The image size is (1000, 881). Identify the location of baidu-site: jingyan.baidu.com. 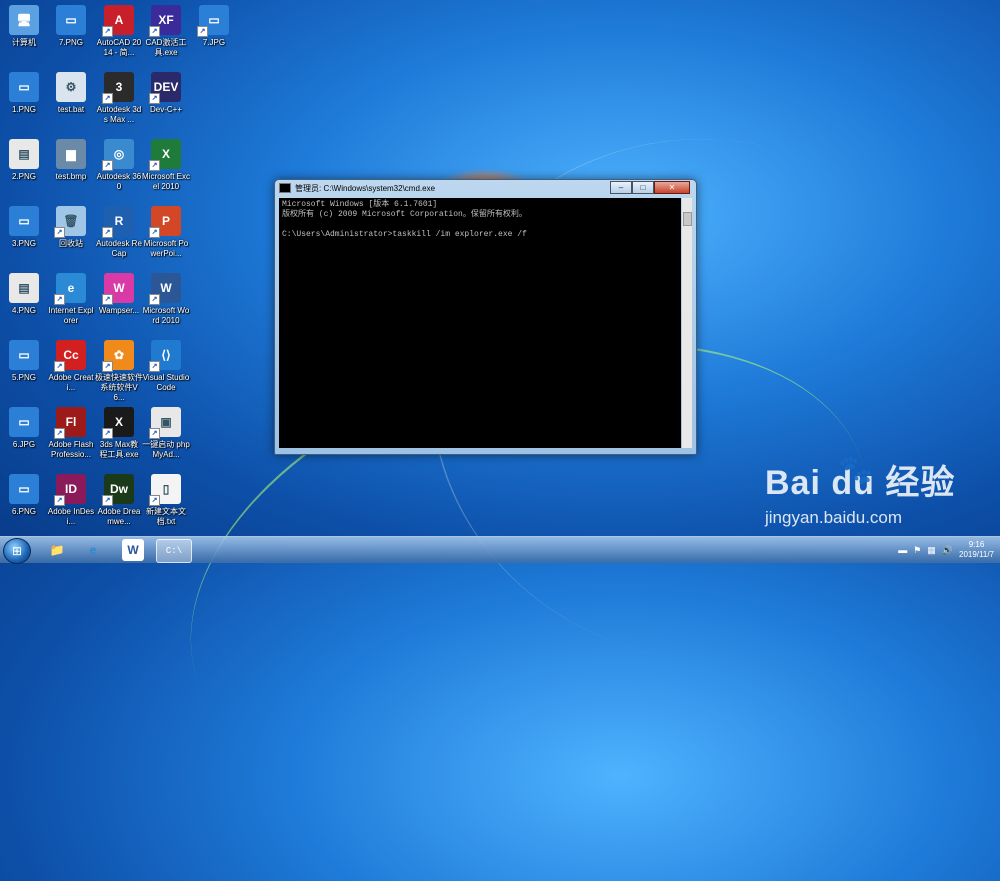
(834, 517).